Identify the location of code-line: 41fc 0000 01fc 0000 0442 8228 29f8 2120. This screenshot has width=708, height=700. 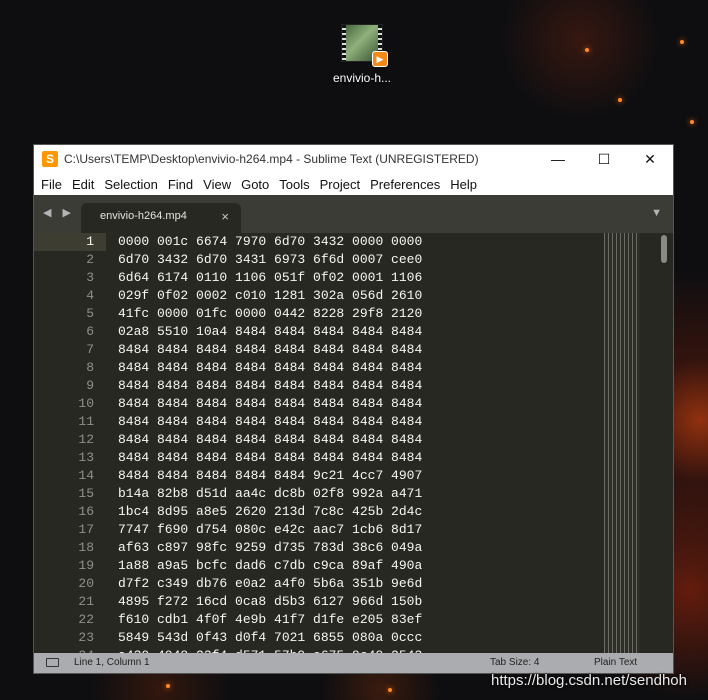
(270, 313).